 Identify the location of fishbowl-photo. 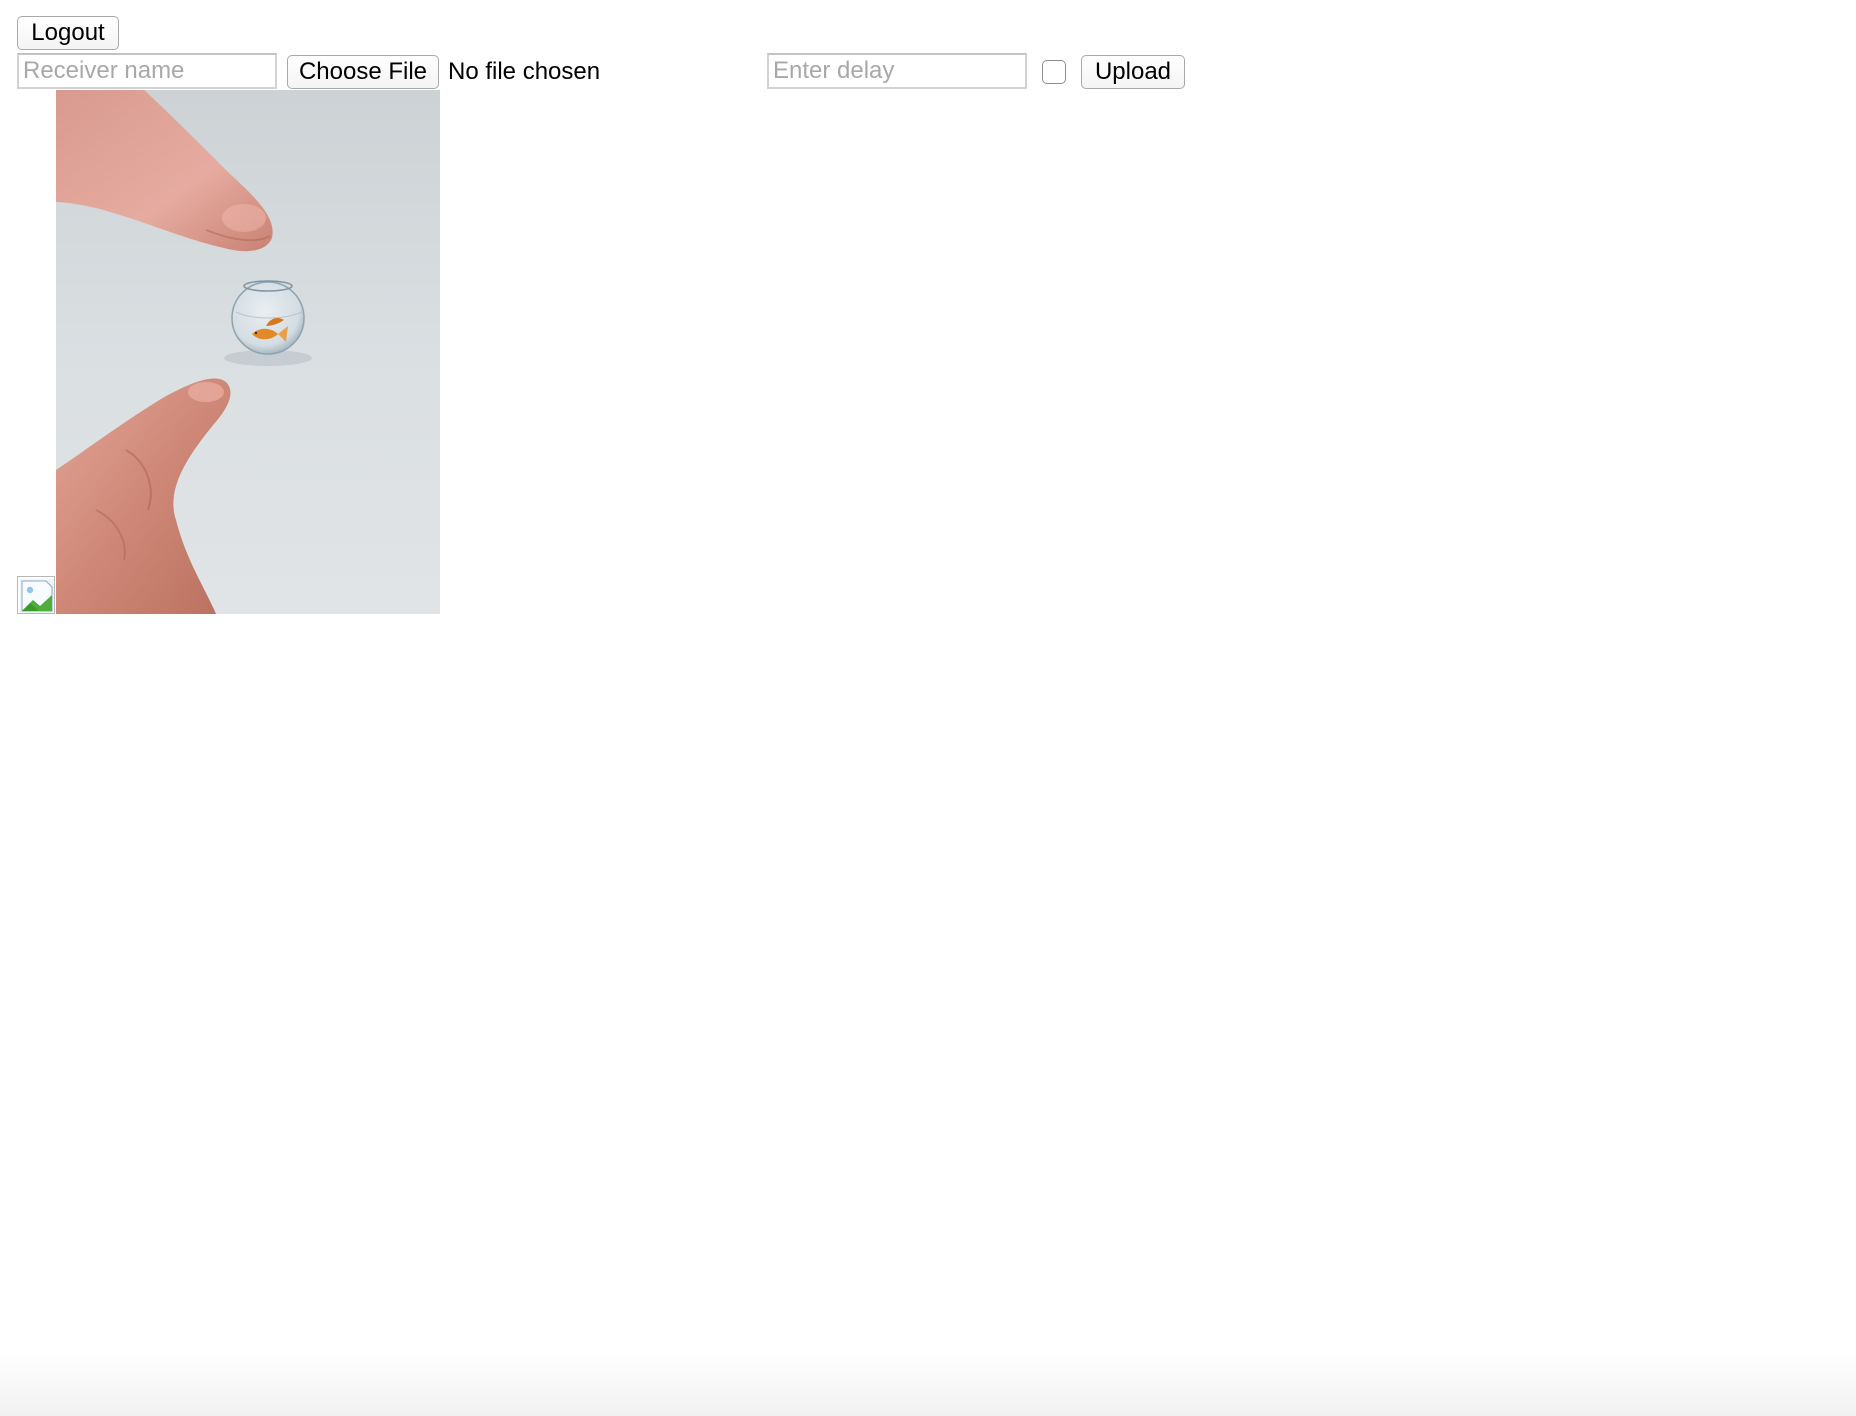
(248, 352).